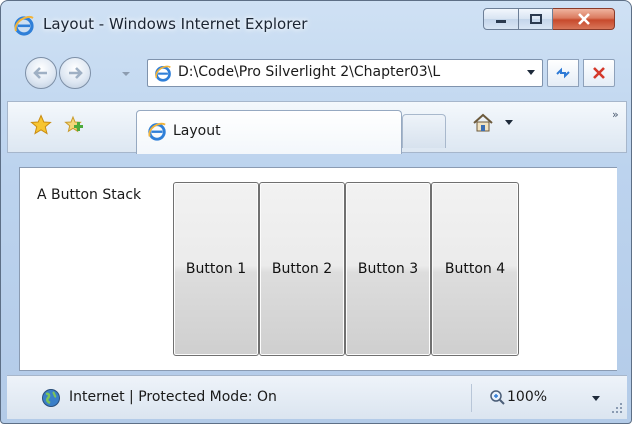 This screenshot has height=424, width=632. What do you see at coordinates (501, 19) in the screenshot?
I see `minimize-button` at bounding box center [501, 19].